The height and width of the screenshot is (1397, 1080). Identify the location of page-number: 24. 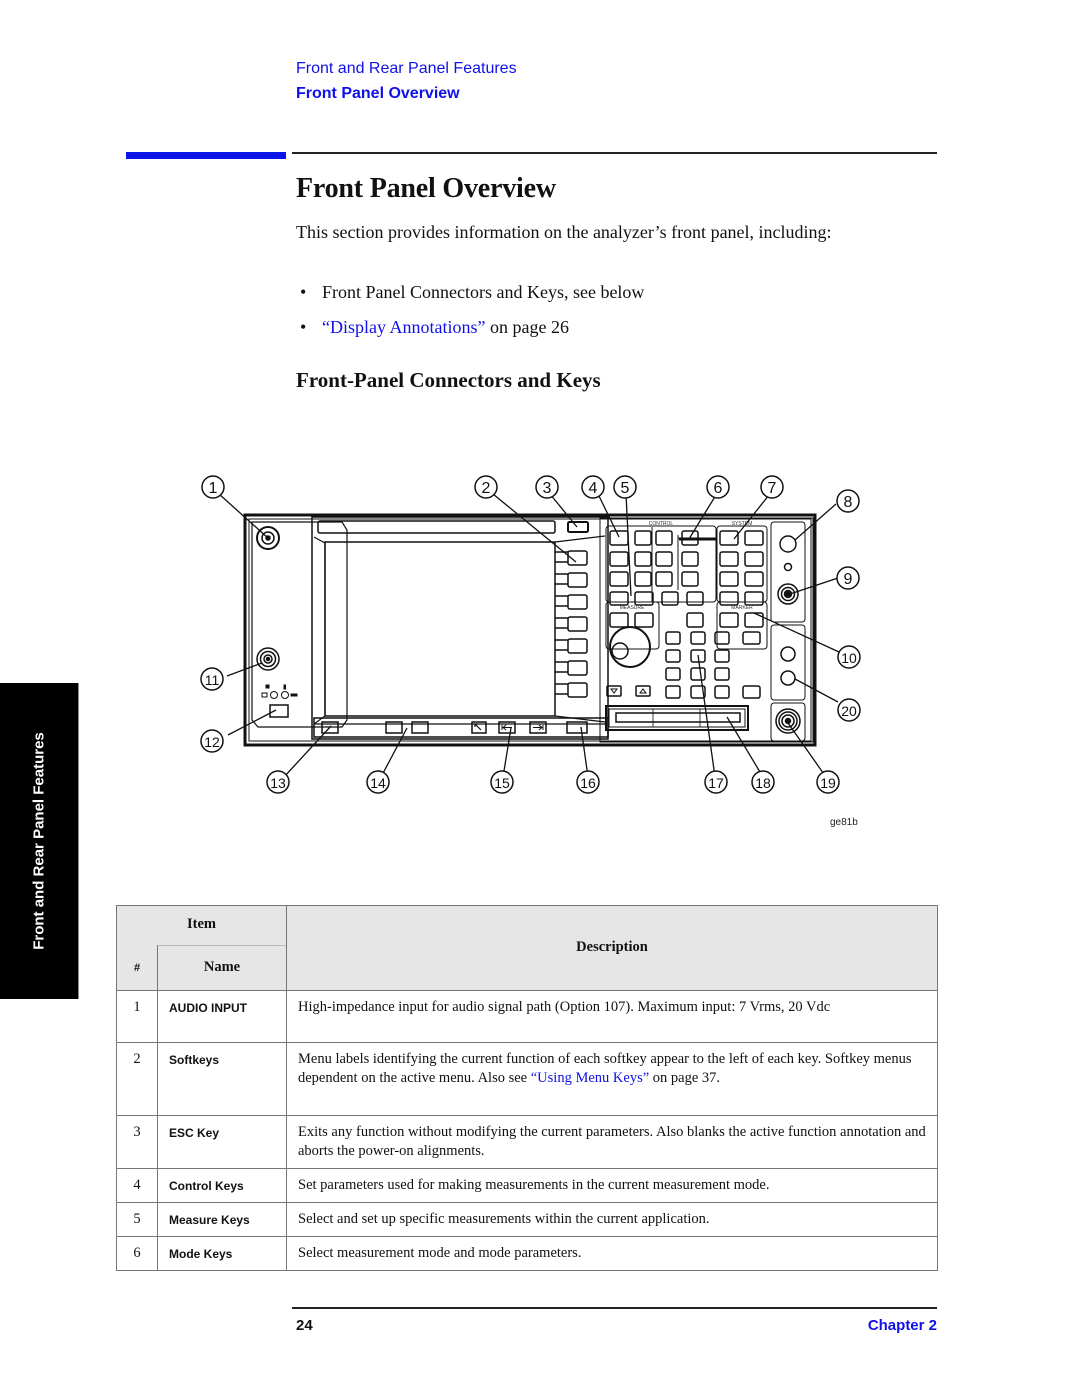
(304, 1325).